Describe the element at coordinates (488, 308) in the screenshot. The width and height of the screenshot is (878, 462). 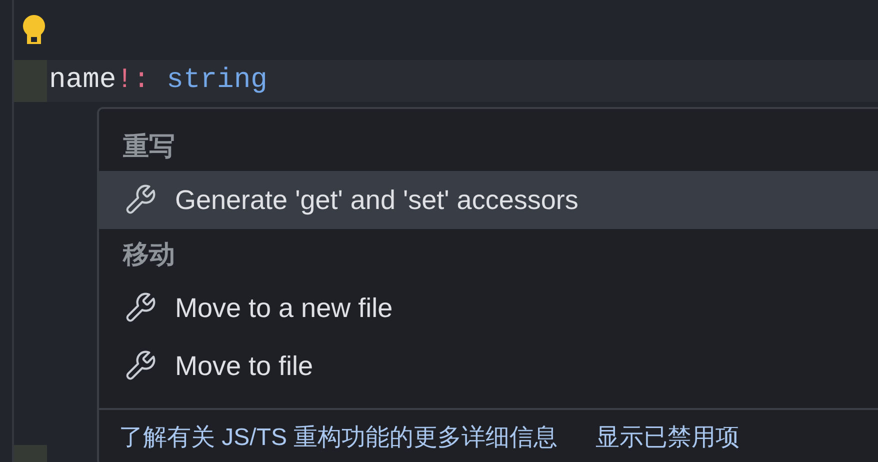
I see `menu-item: Move to a new file` at that location.